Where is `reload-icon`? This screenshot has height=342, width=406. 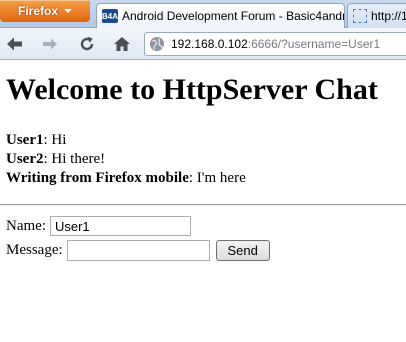
reload-icon is located at coordinates (87, 43).